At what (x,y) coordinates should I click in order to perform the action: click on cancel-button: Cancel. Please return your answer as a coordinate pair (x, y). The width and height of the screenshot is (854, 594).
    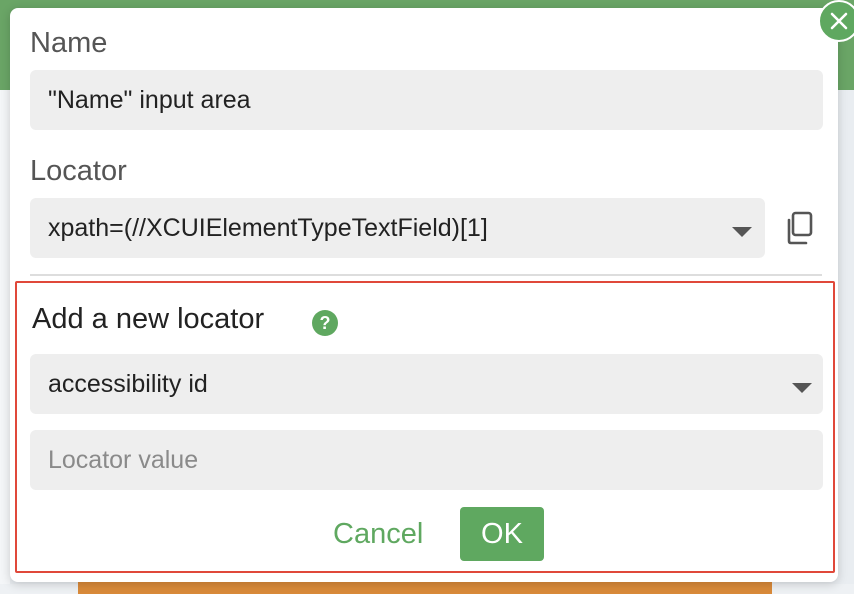
    Looking at the image, I should click on (378, 534).